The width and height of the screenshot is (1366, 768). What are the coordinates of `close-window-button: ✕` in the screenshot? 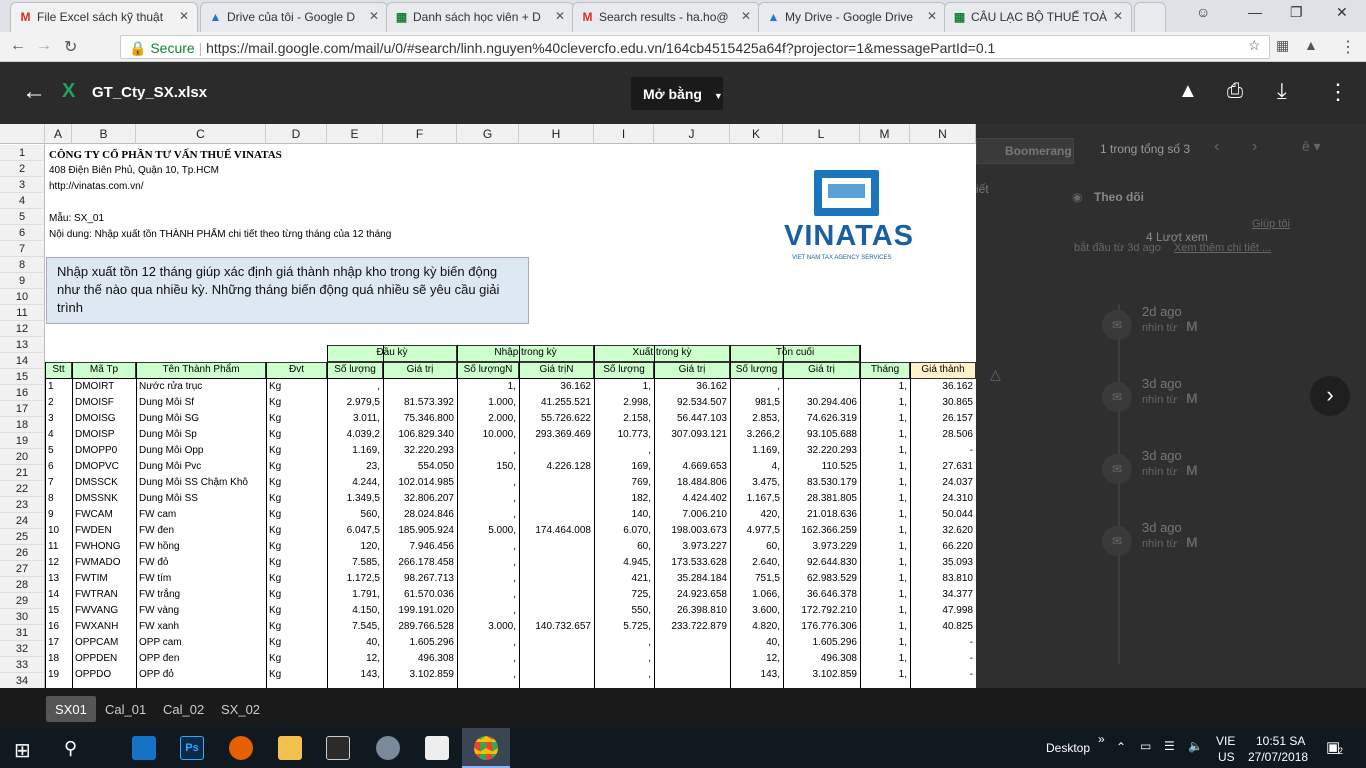 It's located at (1342, 12).